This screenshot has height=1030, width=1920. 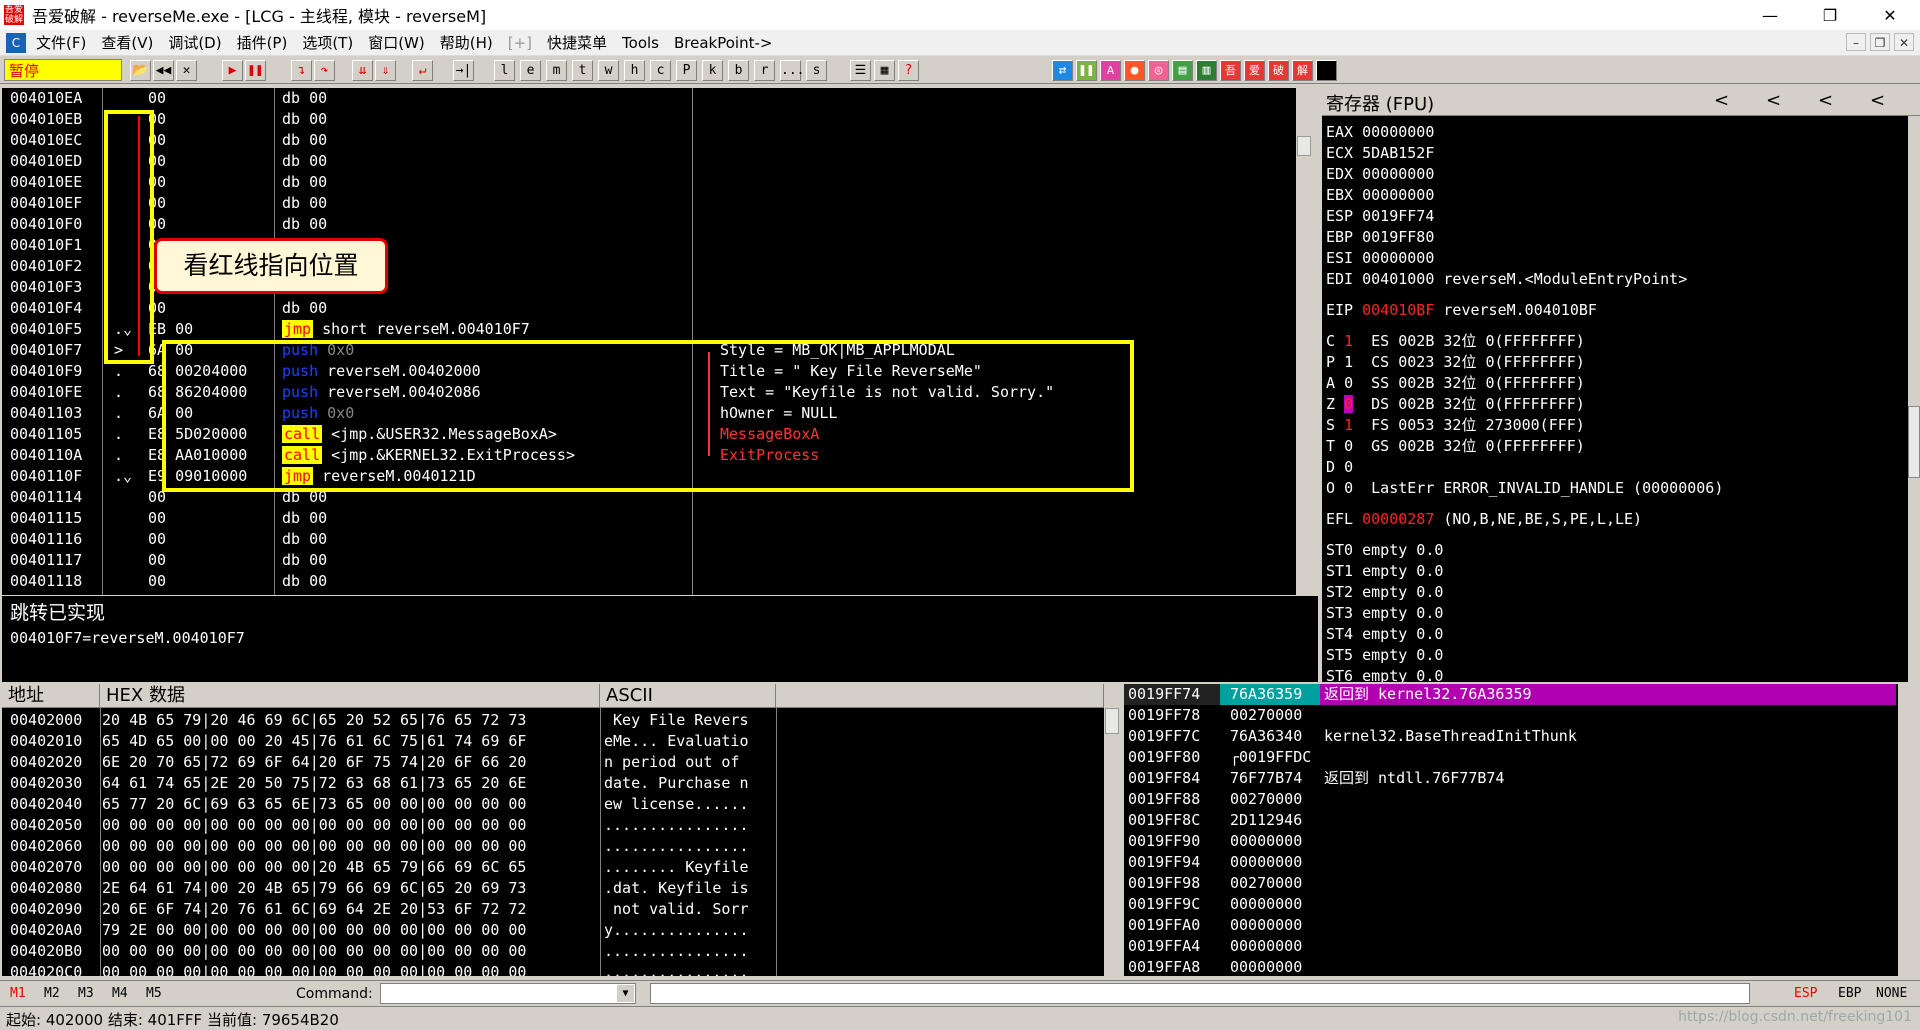 I want to click on pause-green-icon: ❚❚, so click(x=1086, y=70).